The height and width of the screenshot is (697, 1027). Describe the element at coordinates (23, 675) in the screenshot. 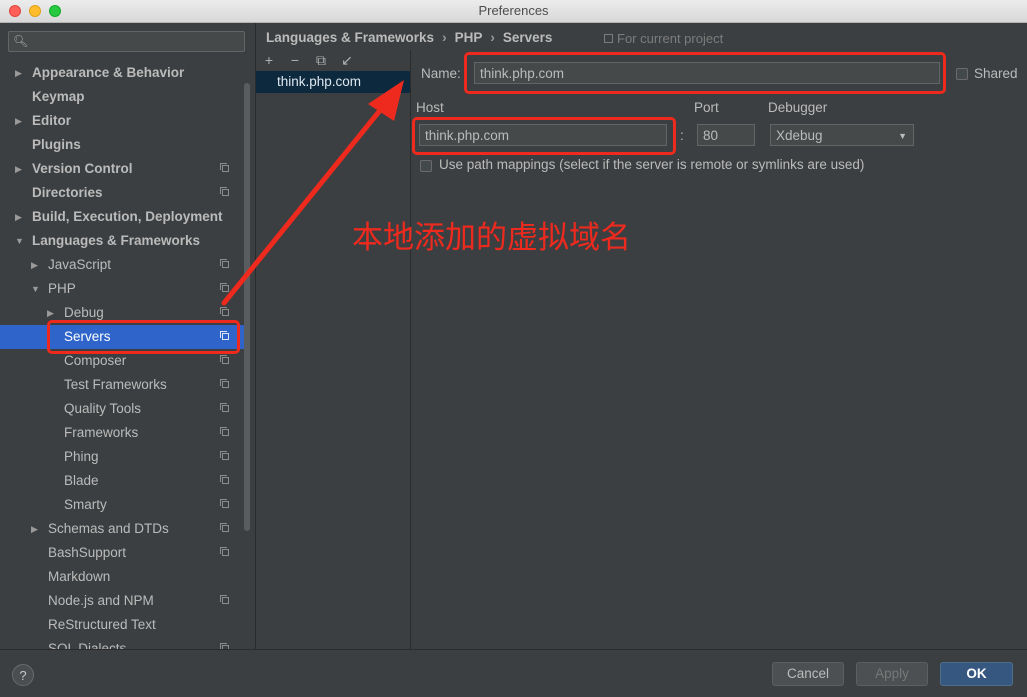

I see `help-button: ?` at that location.